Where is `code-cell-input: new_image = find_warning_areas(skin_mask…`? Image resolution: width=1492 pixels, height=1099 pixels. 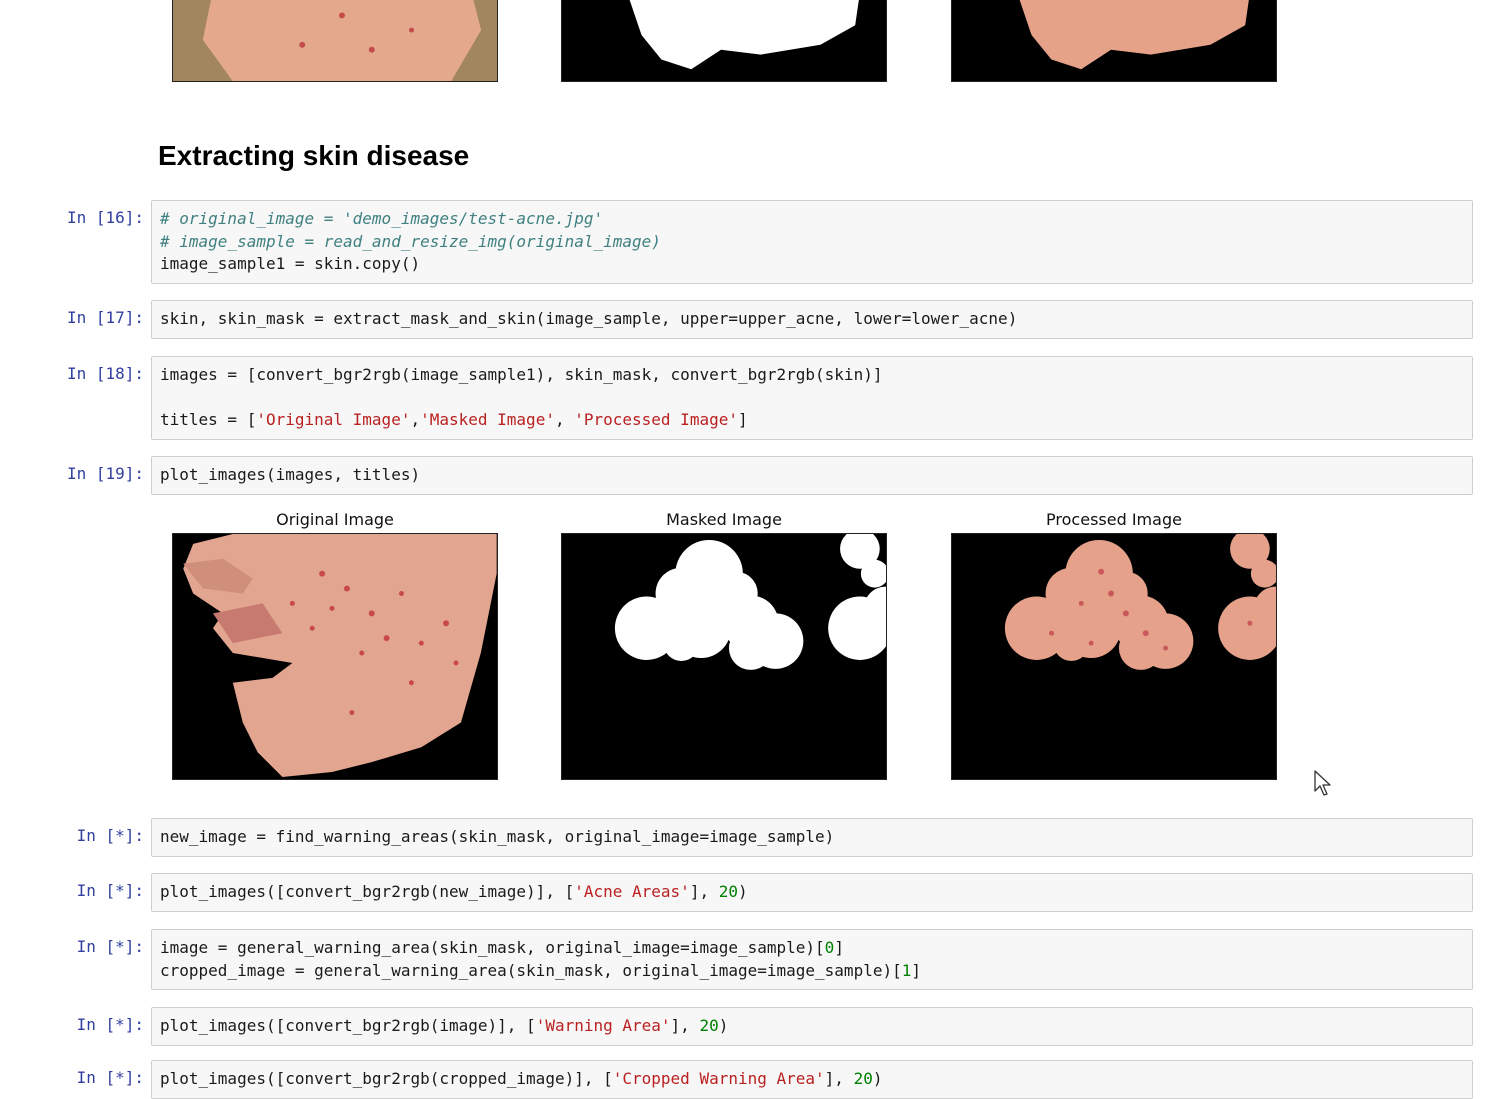 code-cell-input: new_image = find_warning_areas(skin_mask… is located at coordinates (812, 837).